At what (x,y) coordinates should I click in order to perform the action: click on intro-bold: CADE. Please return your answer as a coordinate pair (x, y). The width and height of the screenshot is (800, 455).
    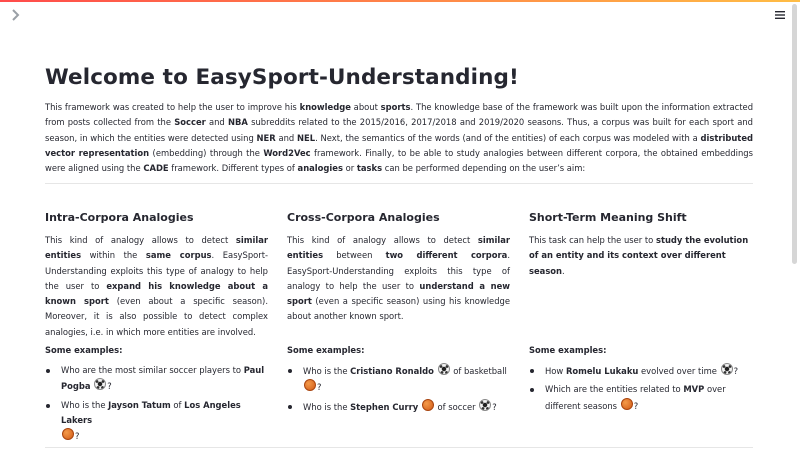
    Looking at the image, I should click on (156, 168).